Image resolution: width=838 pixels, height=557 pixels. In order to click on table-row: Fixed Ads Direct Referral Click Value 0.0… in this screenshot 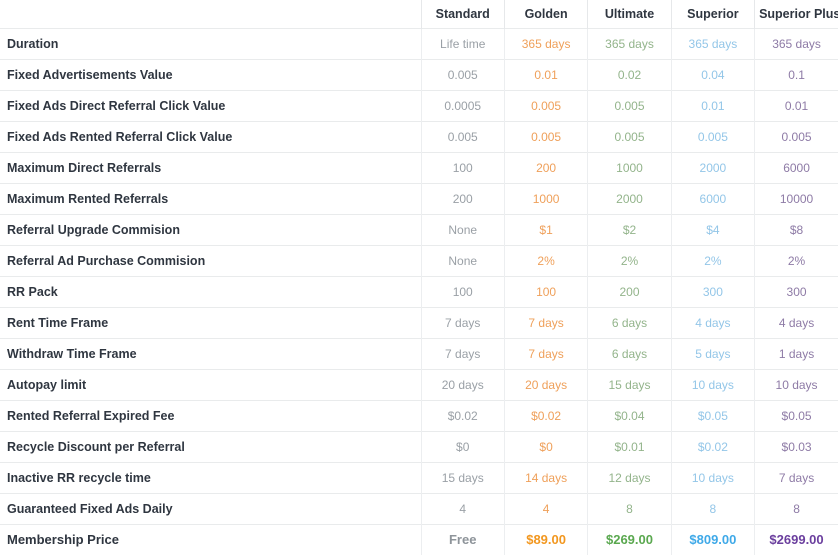, I will do `click(419, 105)`.